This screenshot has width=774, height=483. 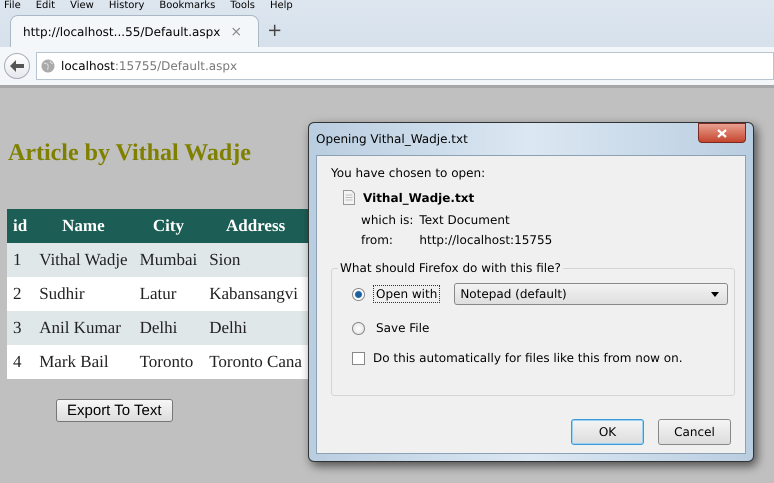 What do you see at coordinates (83, 226) in the screenshot?
I see `column-header: Name` at bounding box center [83, 226].